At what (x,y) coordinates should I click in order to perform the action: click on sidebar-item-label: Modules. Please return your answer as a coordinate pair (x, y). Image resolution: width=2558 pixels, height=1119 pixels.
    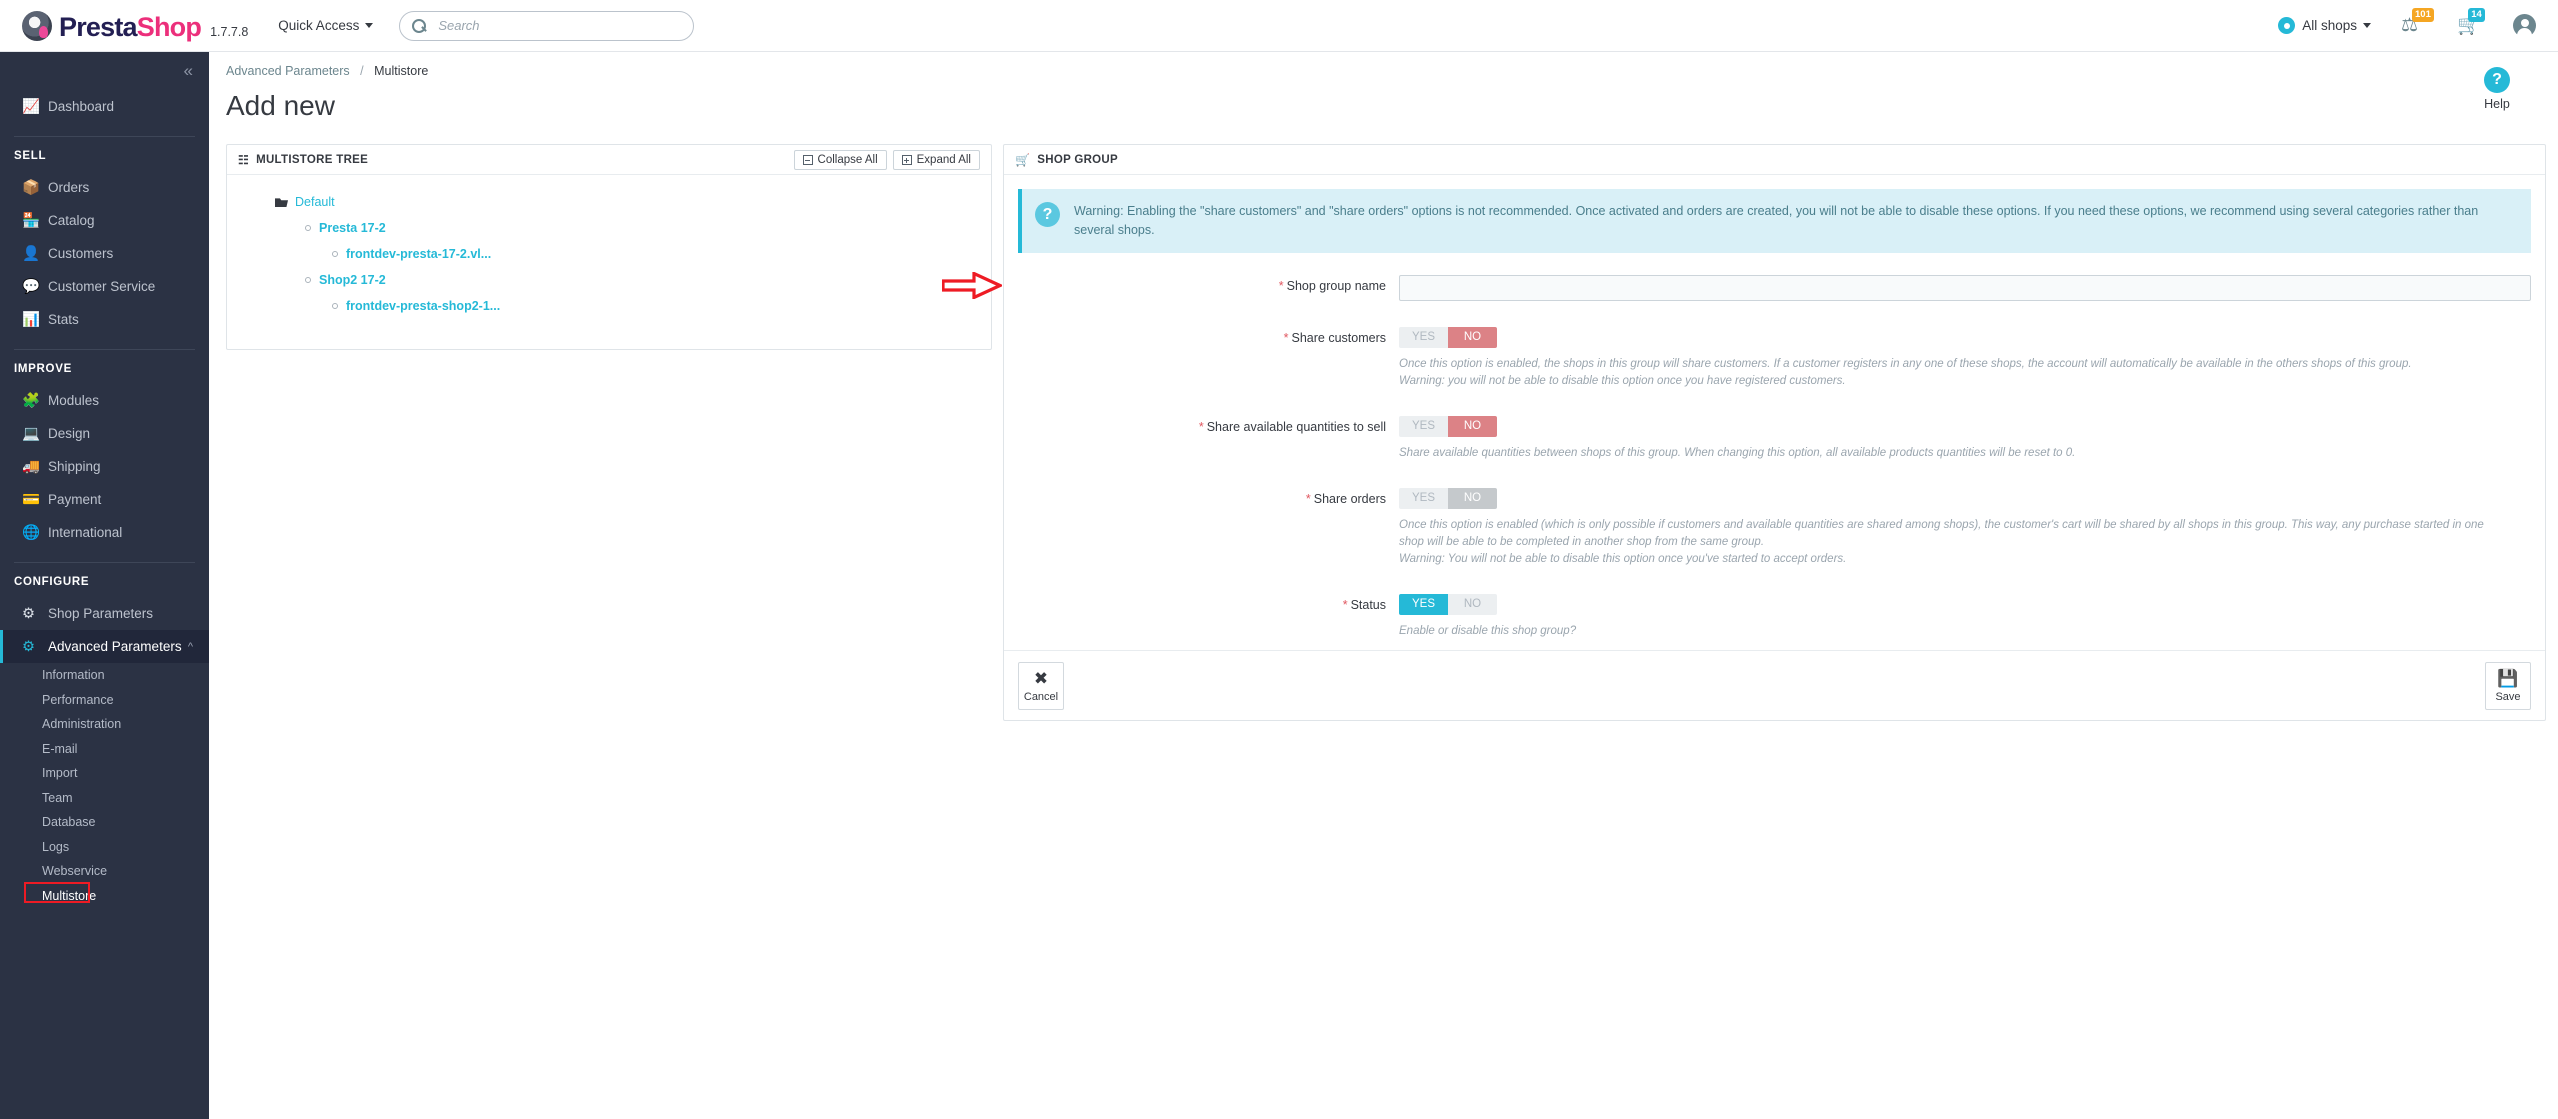
    Looking at the image, I should click on (74, 400).